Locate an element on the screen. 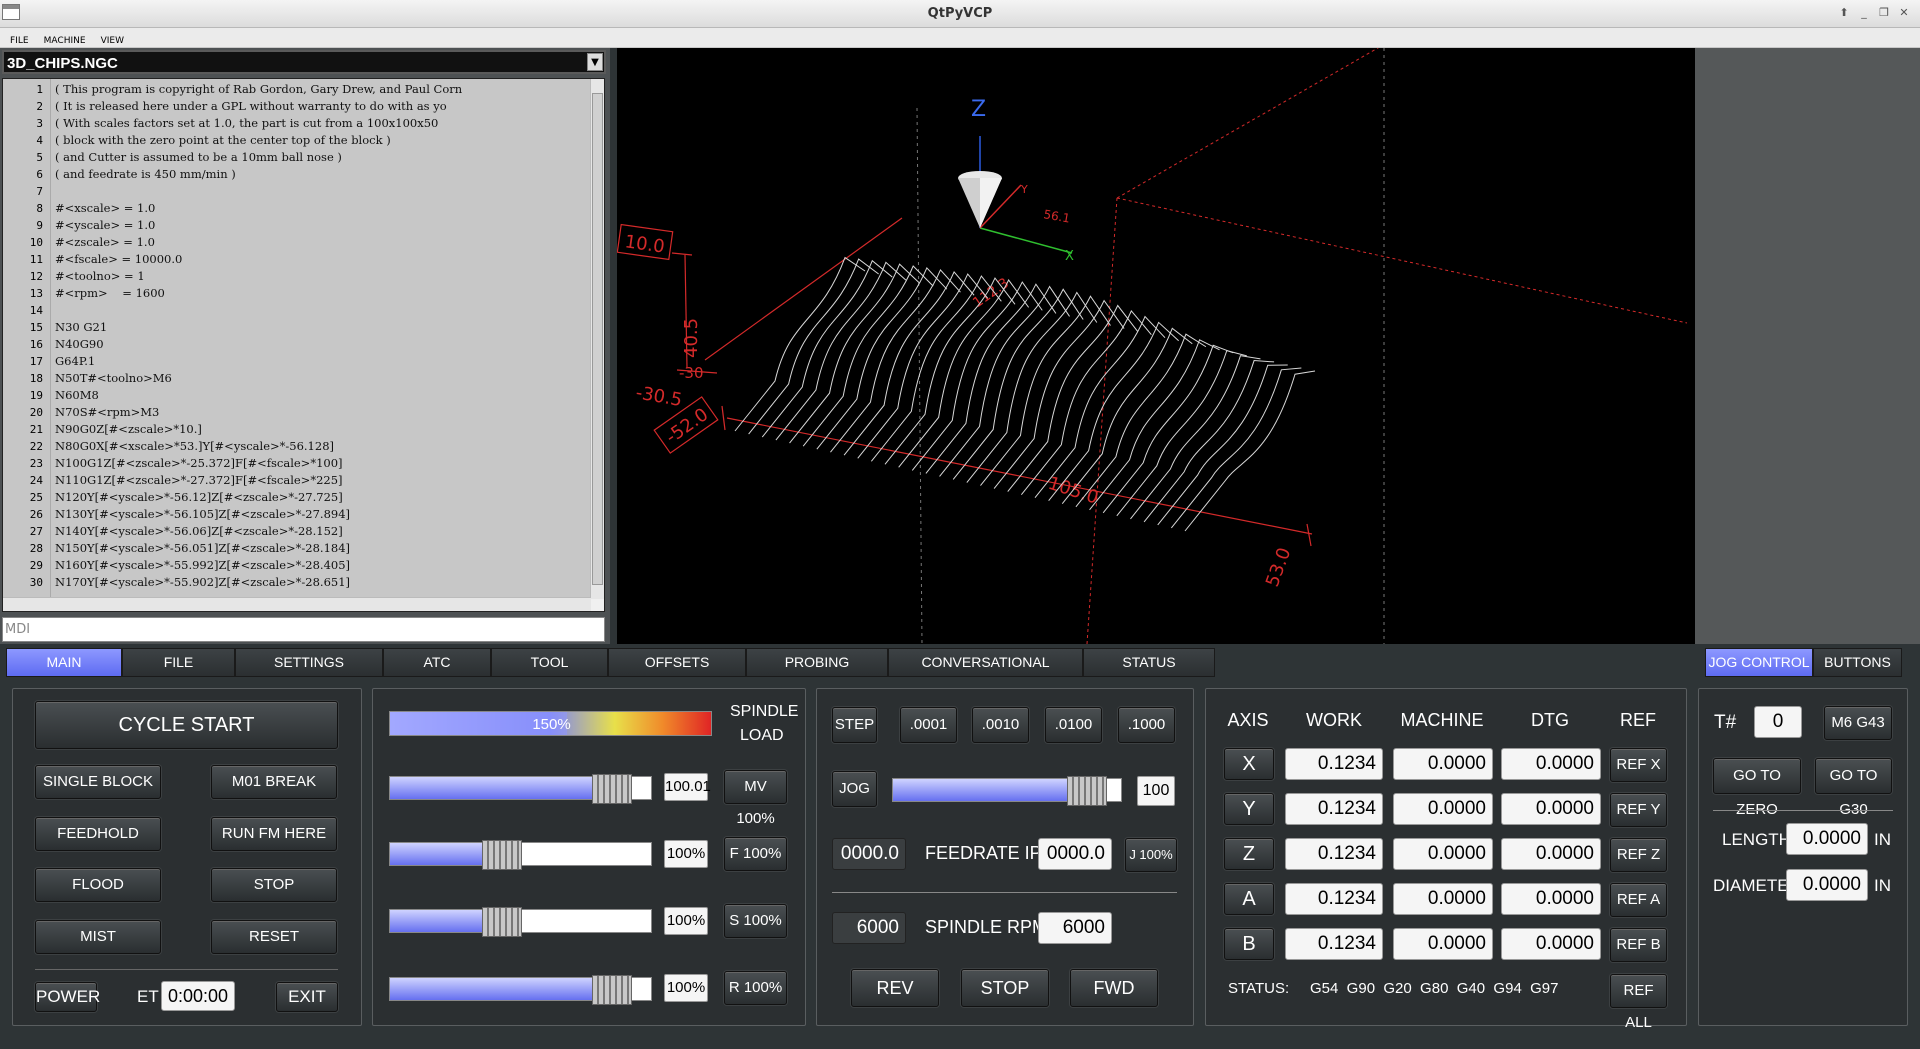 The image size is (1920, 1049). tab-settings: SETTINGS is located at coordinates (309, 662).